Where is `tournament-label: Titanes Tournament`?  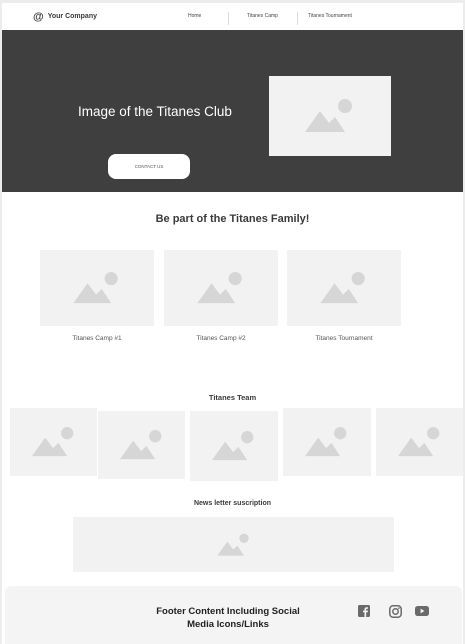
tournament-label: Titanes Tournament is located at coordinates (344, 338).